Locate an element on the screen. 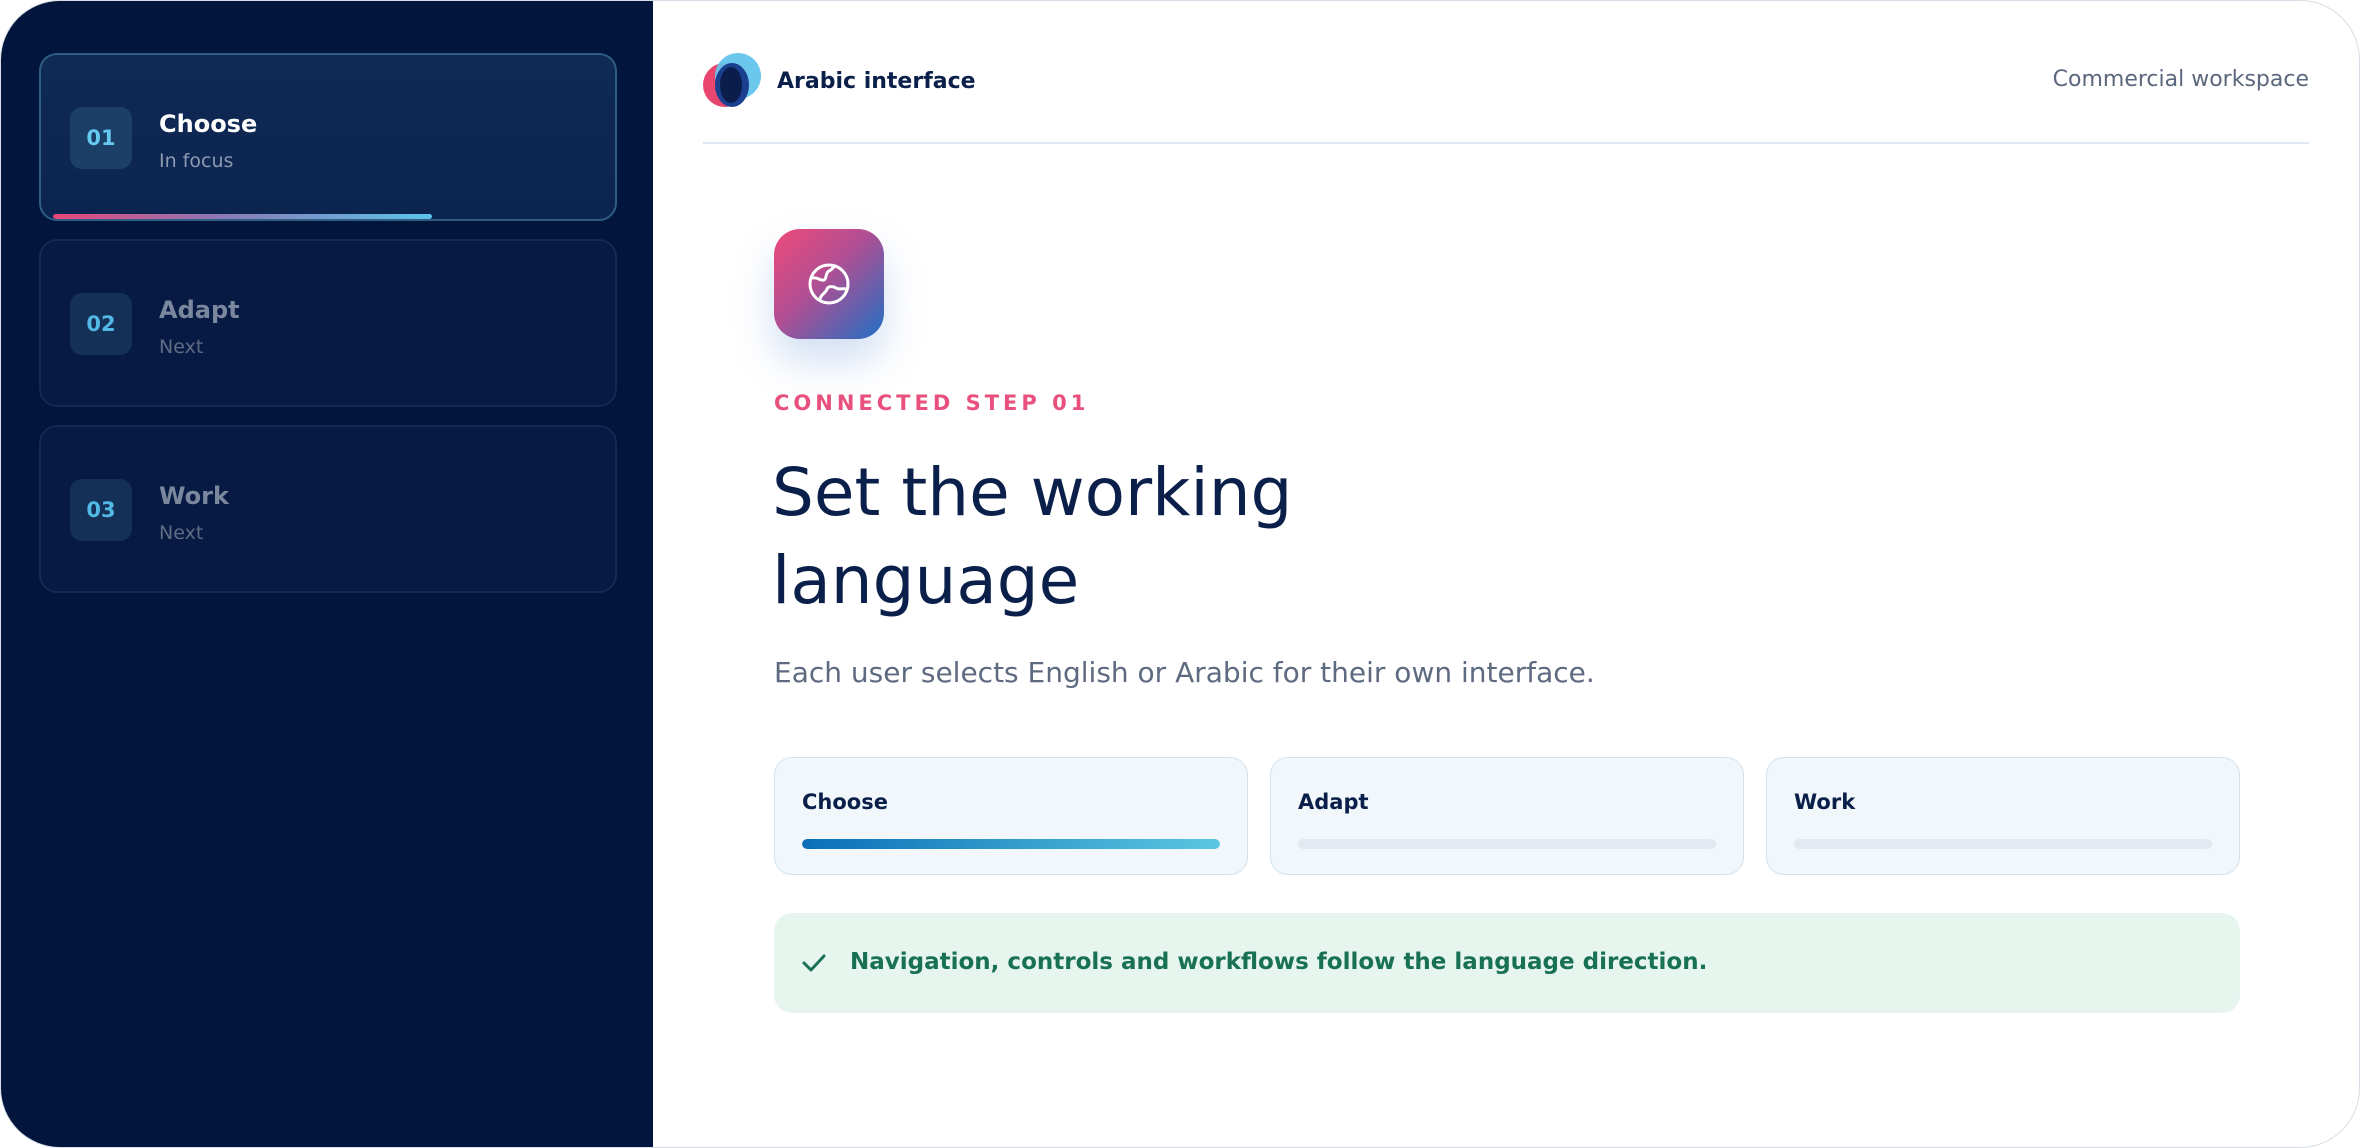  brand-name: Arabic interface is located at coordinates (876, 81).